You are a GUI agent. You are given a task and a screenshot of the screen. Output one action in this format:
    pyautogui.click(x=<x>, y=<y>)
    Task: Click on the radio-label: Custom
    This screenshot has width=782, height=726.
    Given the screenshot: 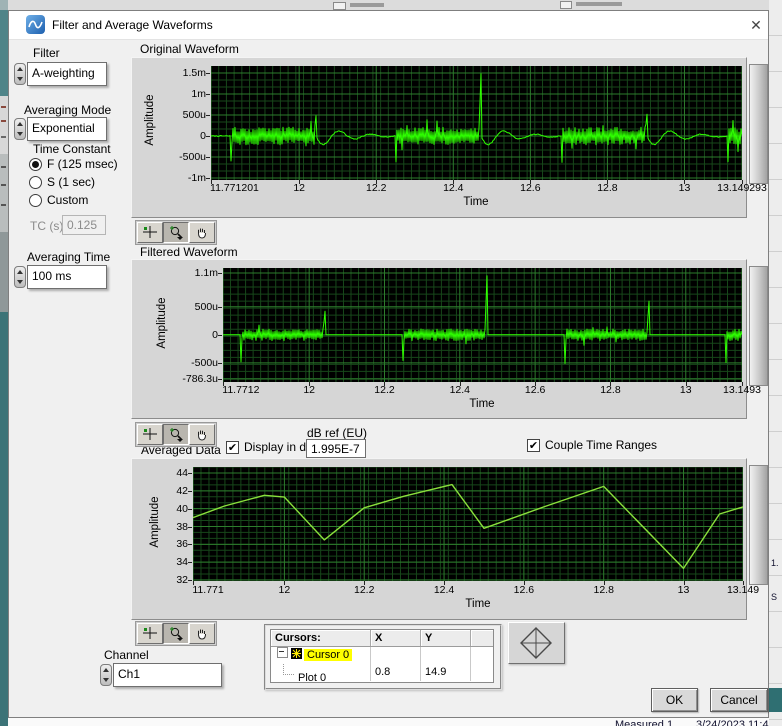 What is the action you would take?
    pyautogui.click(x=68, y=200)
    